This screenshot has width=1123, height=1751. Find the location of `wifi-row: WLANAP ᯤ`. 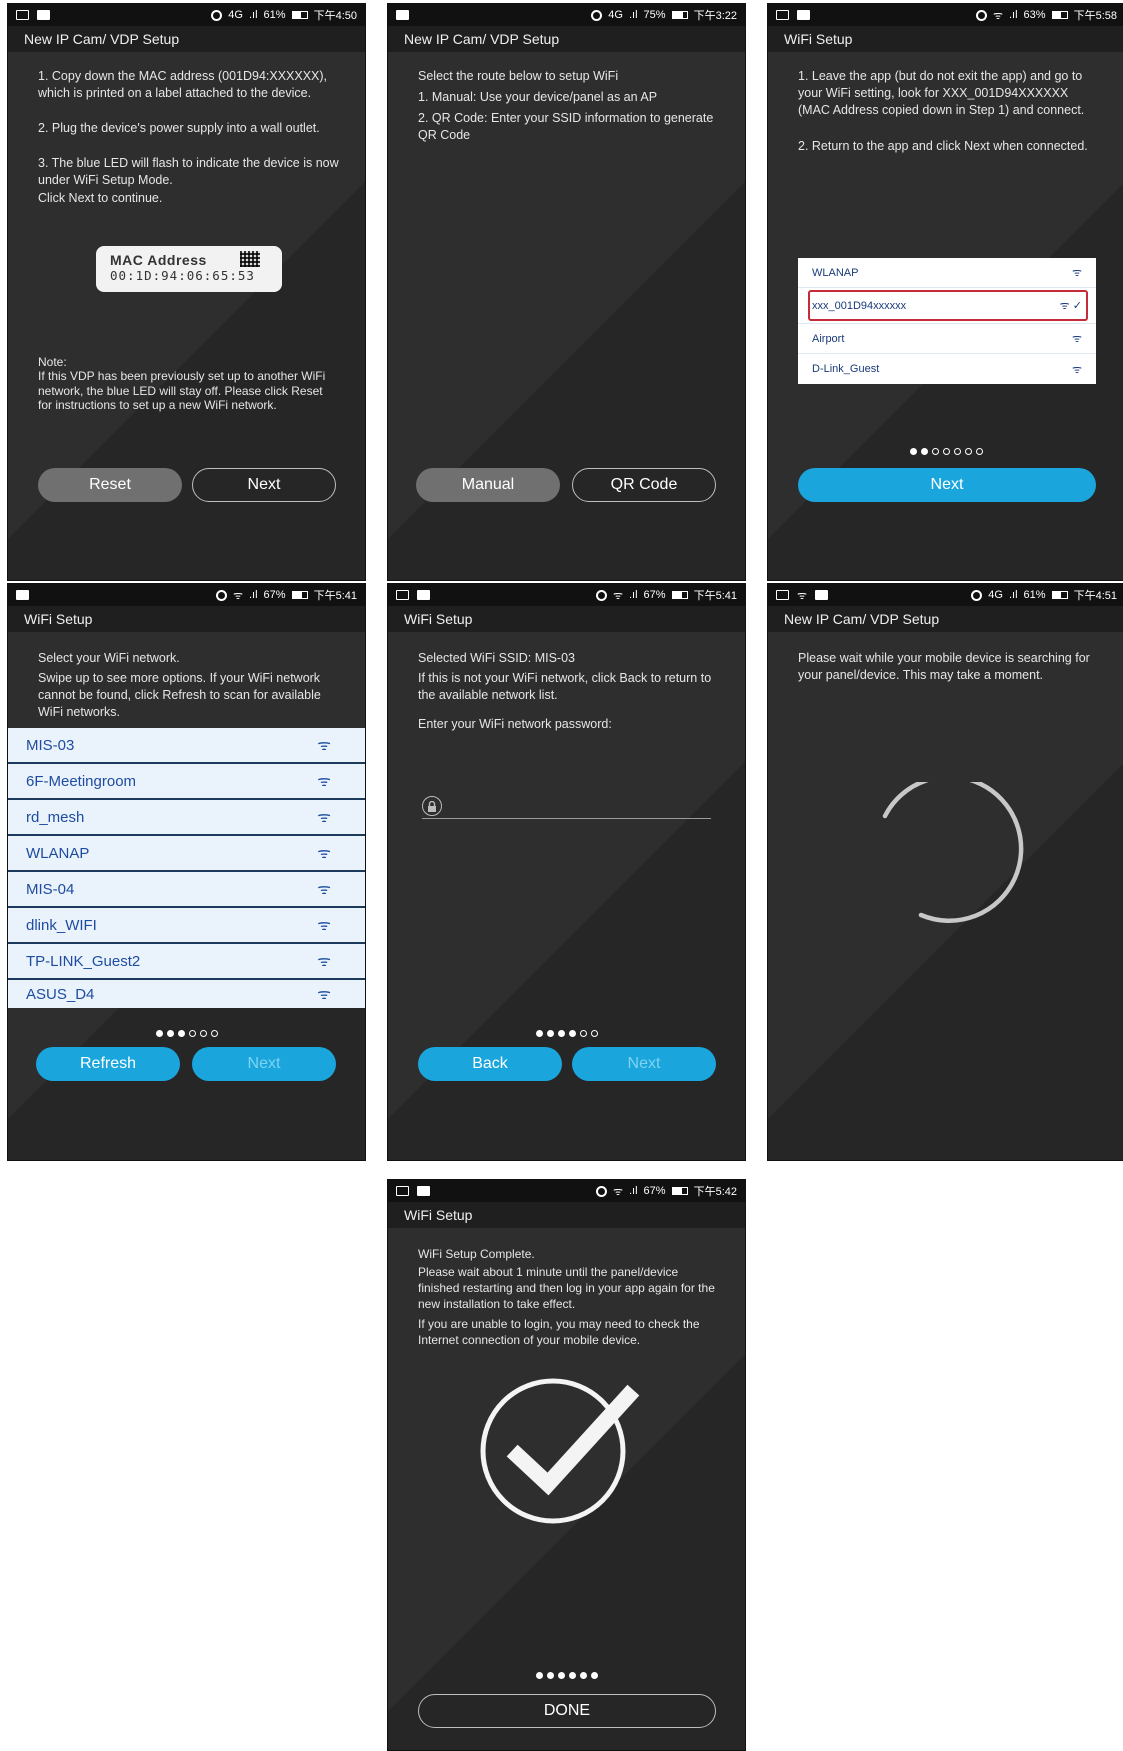

wifi-row: WLANAP ᯤ is located at coordinates (947, 273).